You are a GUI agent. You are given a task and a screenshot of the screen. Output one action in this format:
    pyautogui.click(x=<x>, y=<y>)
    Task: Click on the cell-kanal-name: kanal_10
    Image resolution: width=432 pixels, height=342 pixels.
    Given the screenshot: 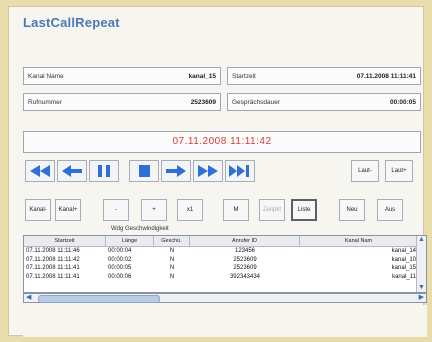 What is the action you would take?
    pyautogui.click(x=403, y=259)
    